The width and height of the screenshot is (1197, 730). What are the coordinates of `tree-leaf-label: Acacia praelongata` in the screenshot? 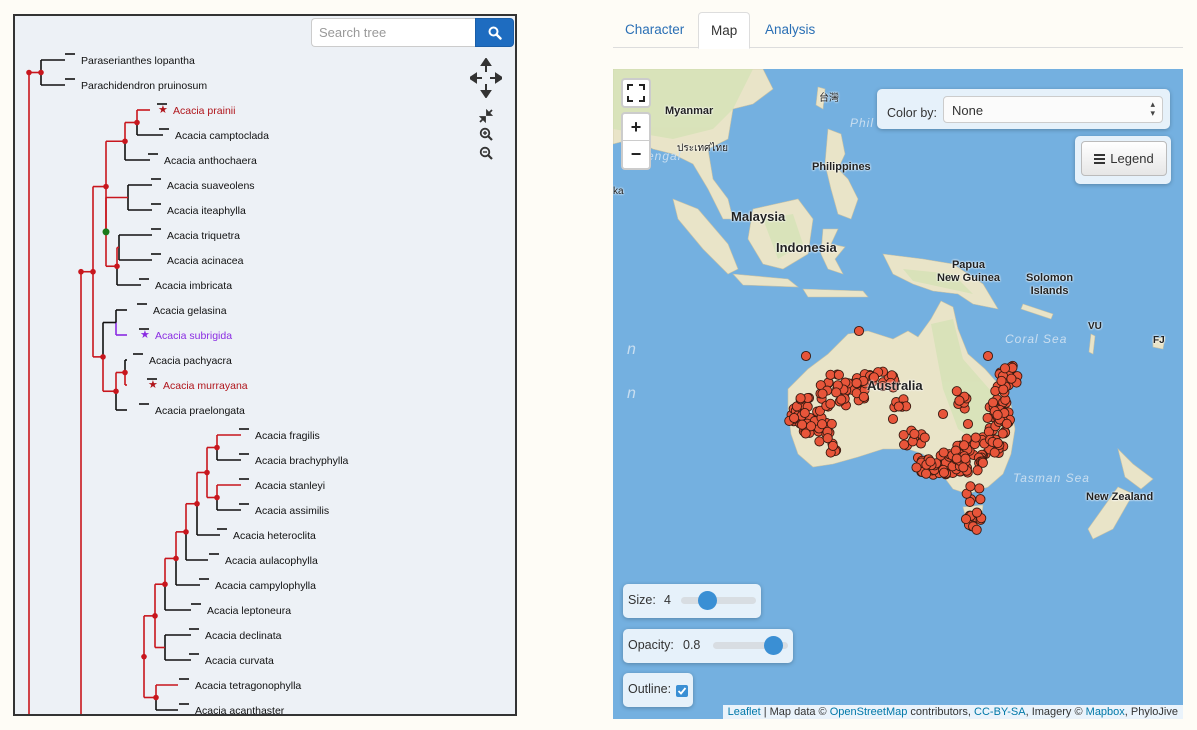 It's located at (200, 411).